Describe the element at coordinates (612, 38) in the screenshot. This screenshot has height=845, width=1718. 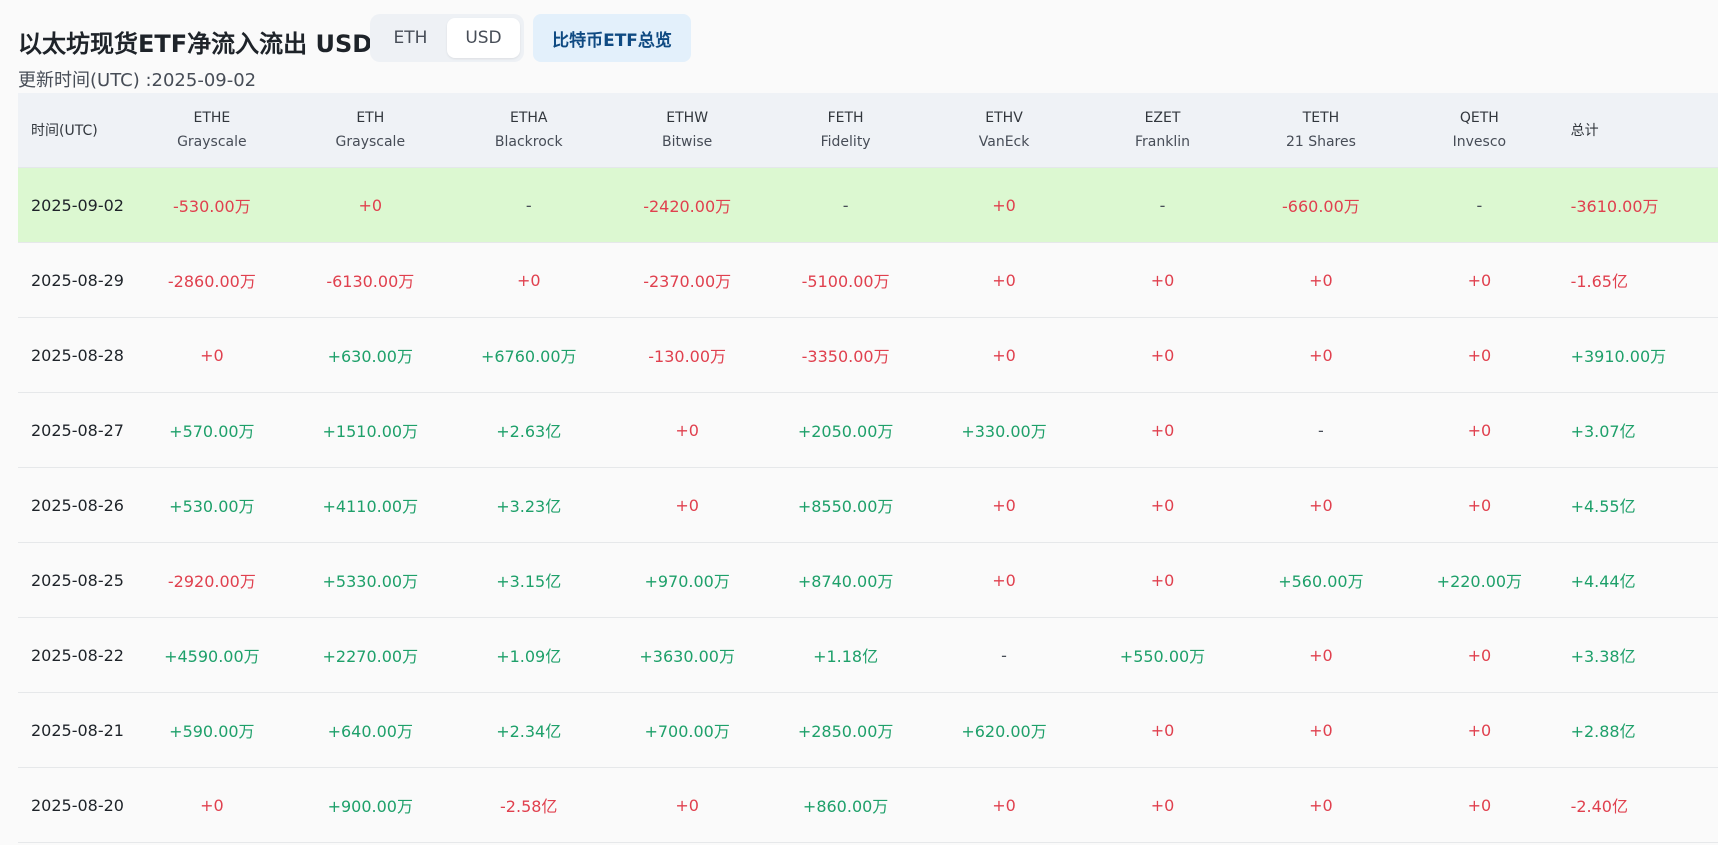
I see `btc-etf-overview-button: 比特币ETF总览` at that location.